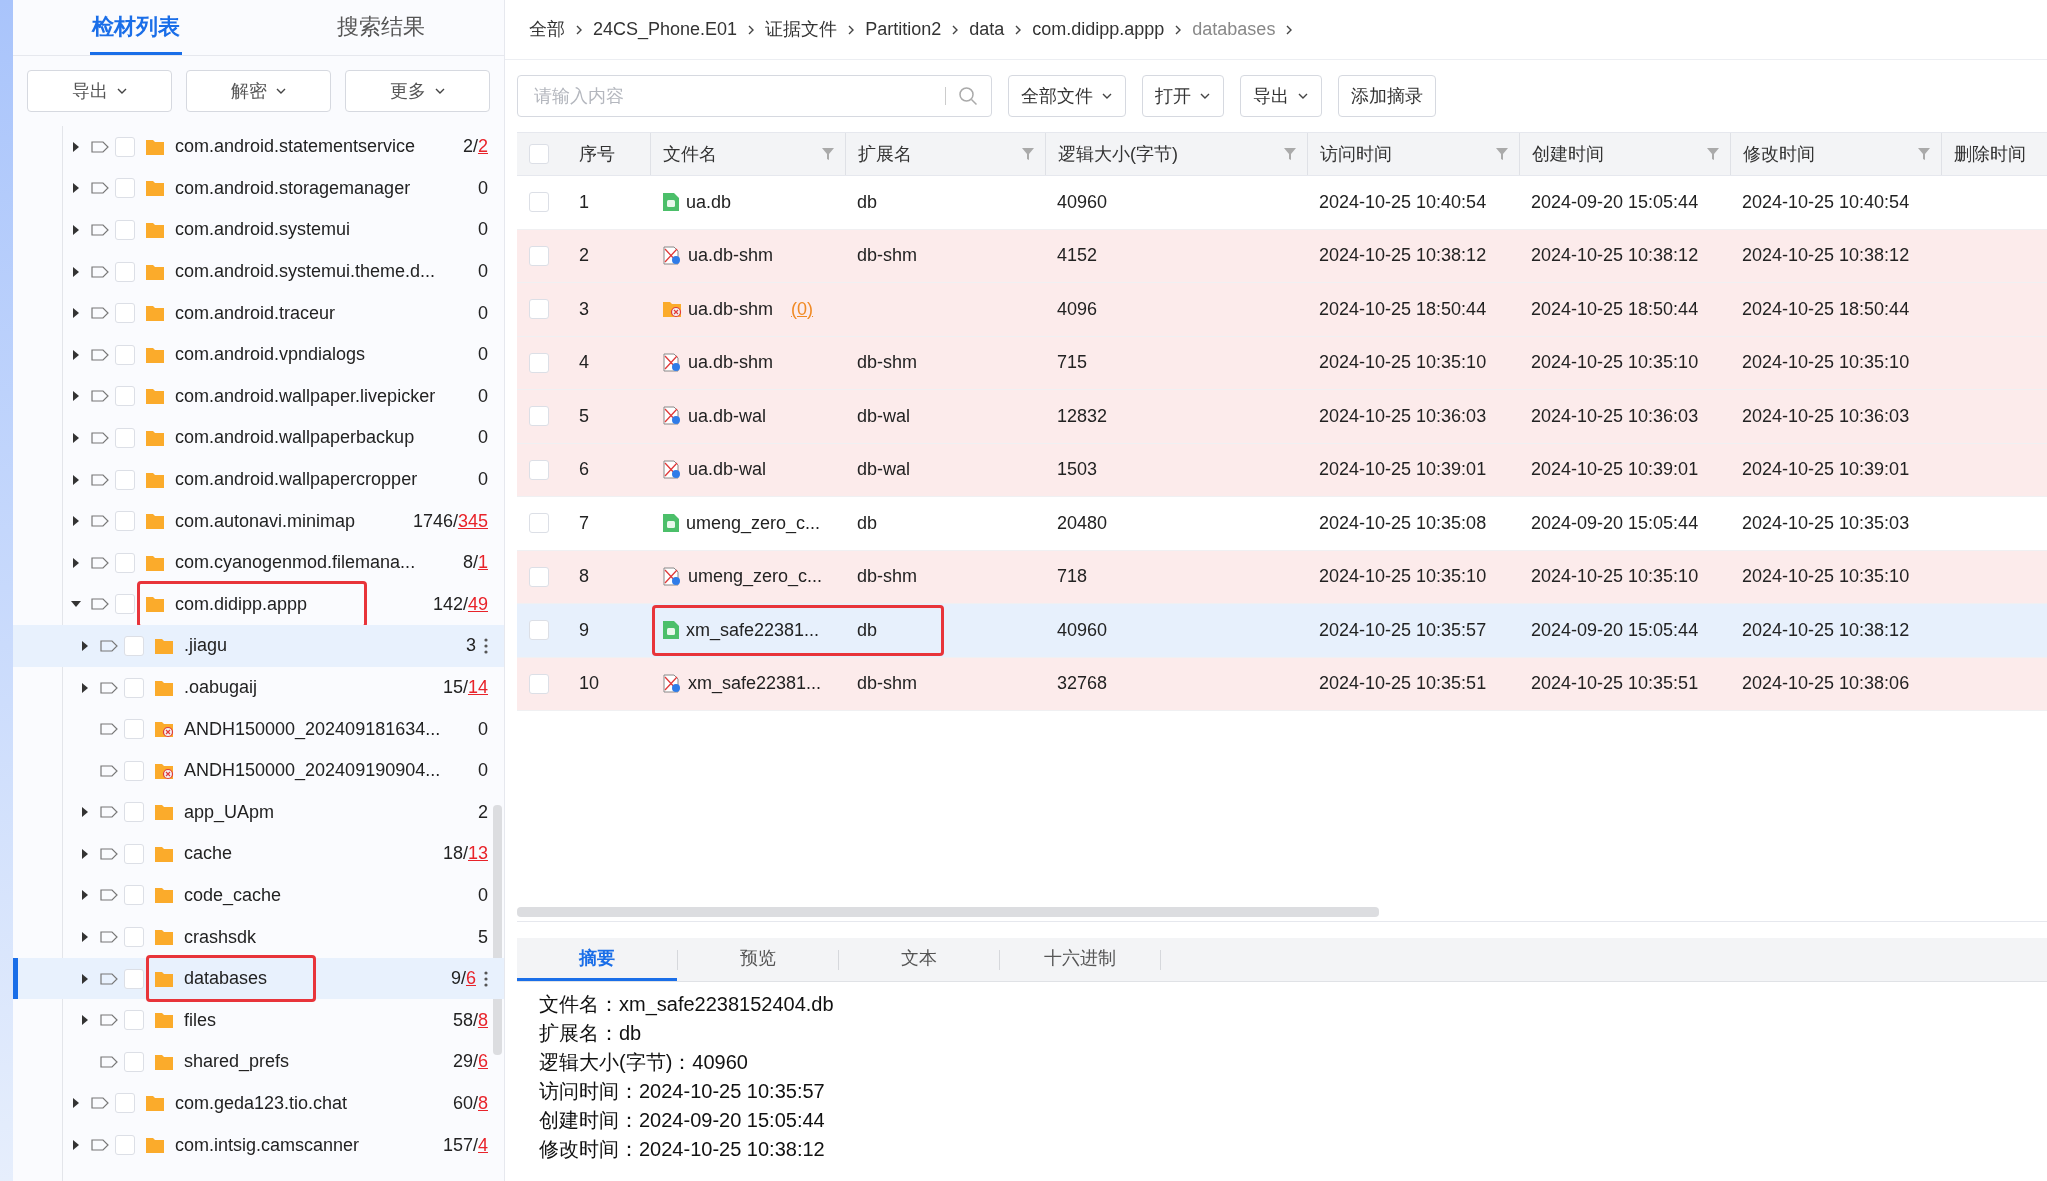 The image size is (2047, 1181). I want to click on tree-item: com.intsig.camscanner 157/4, so click(258, 1145).